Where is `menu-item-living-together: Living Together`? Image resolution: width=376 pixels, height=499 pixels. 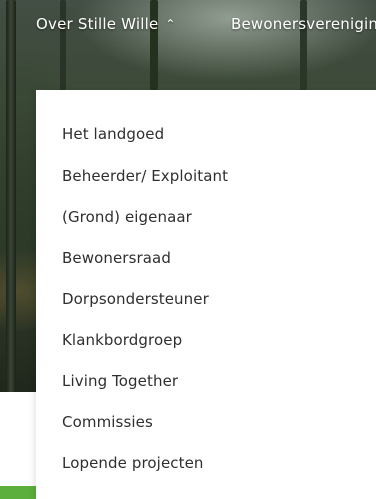
menu-item-living-together: Living Together is located at coordinates (120, 381).